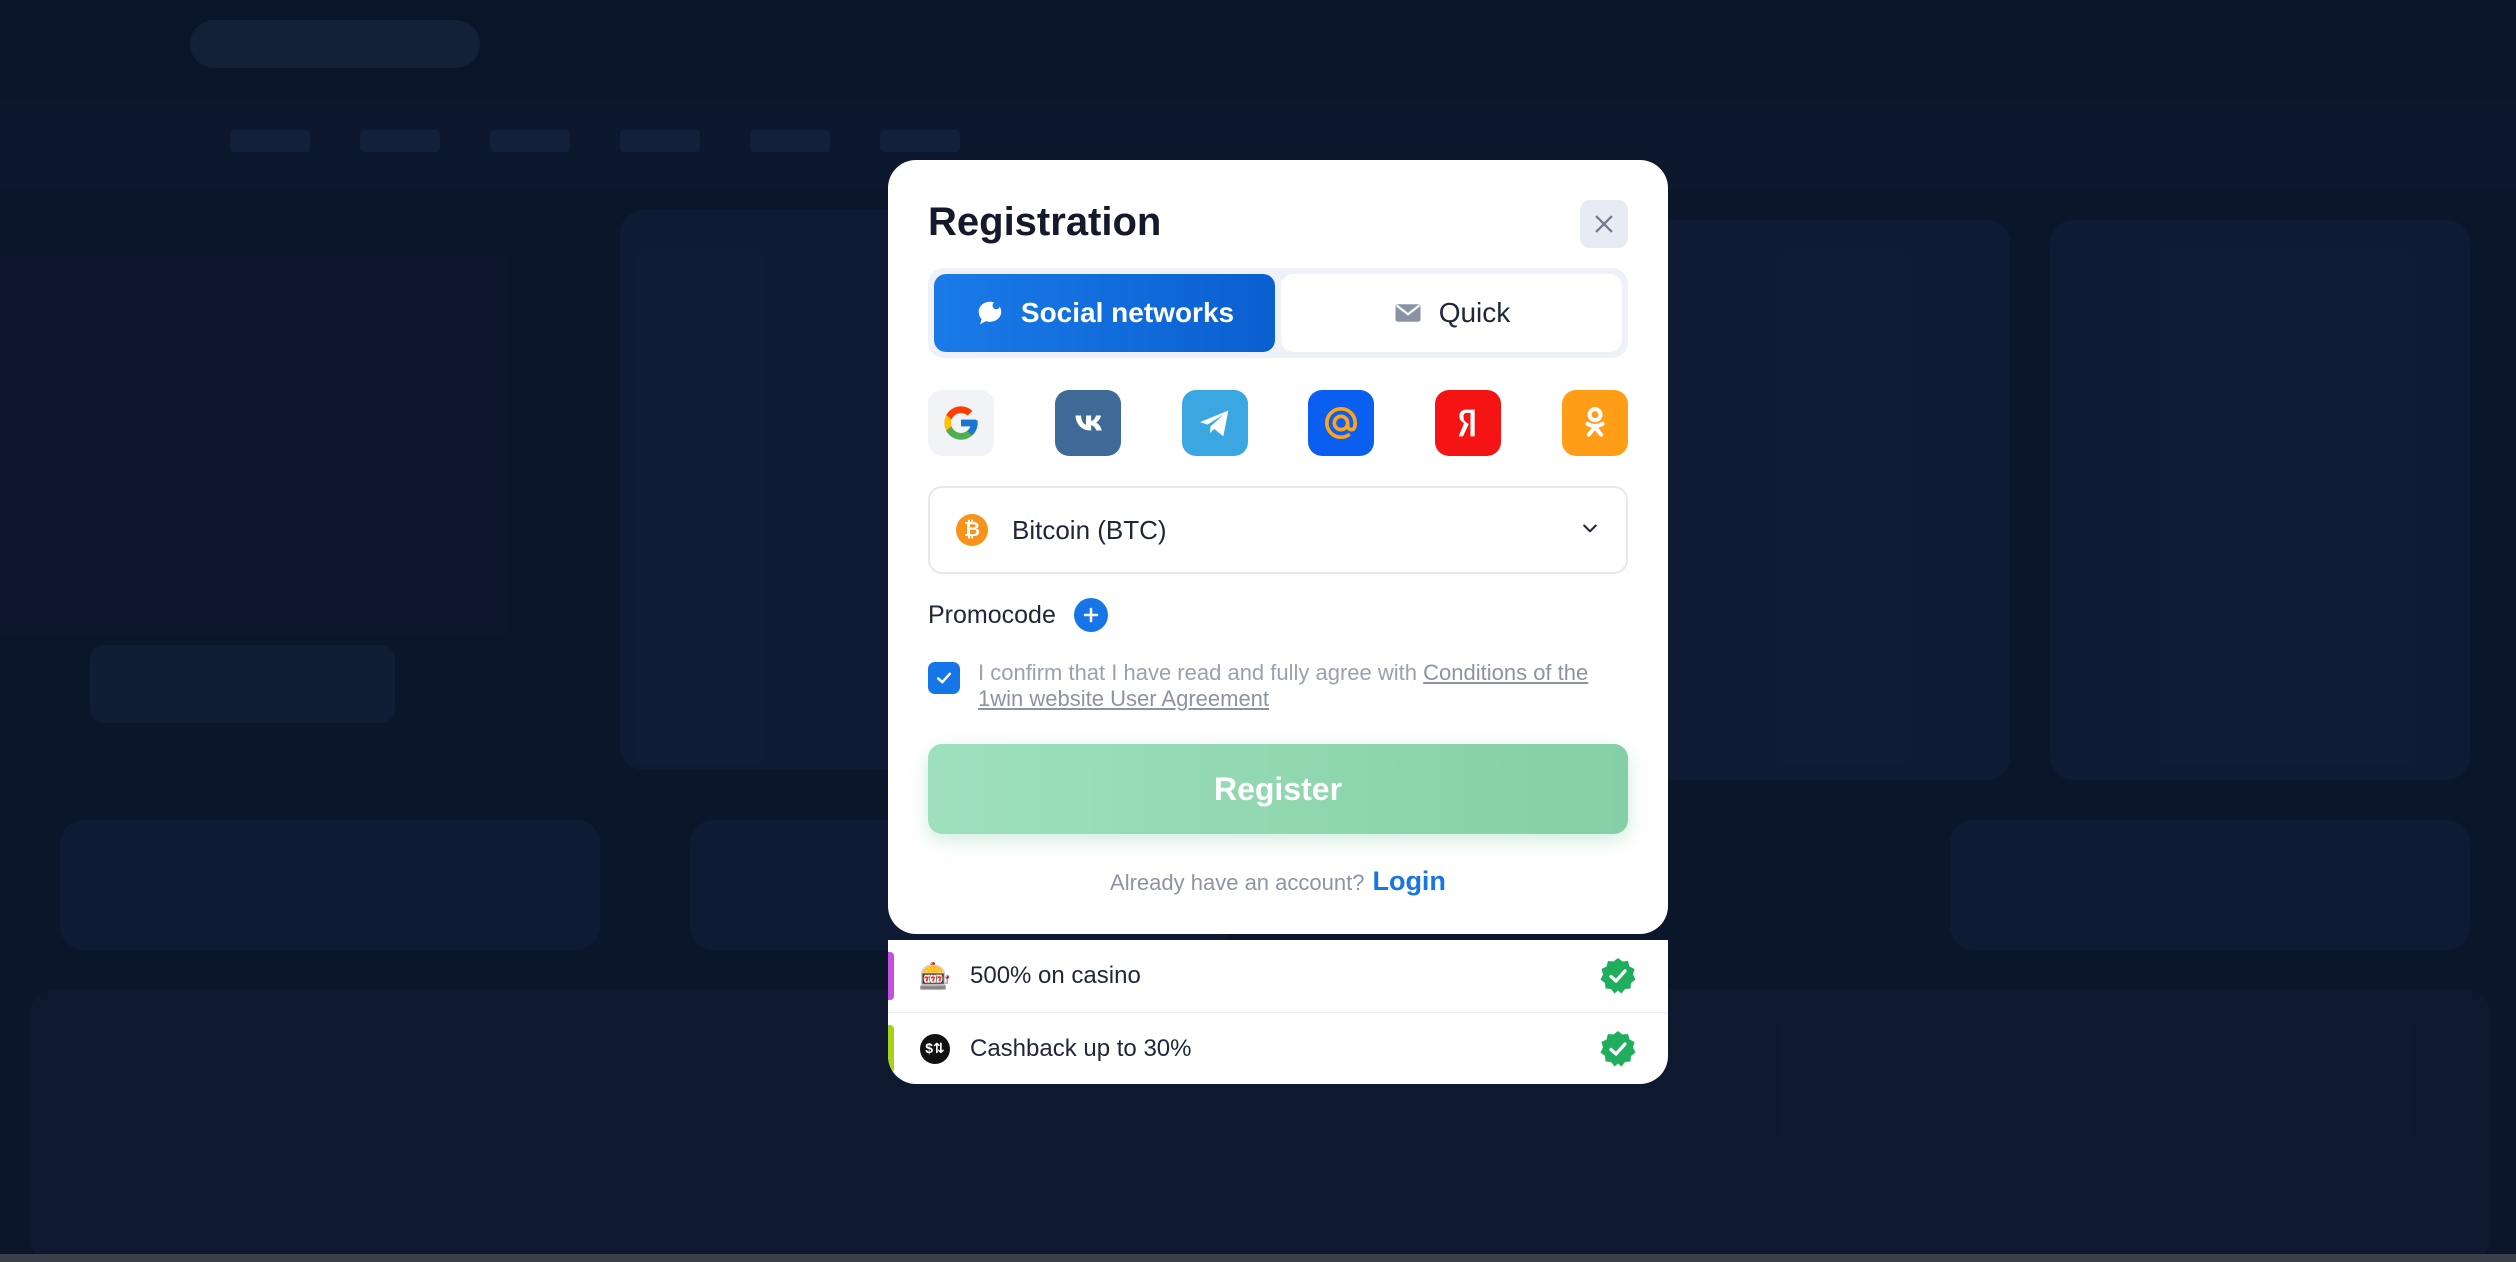 This screenshot has height=1262, width=2516. I want to click on cashback-coin-icon: $⇅, so click(935, 1049).